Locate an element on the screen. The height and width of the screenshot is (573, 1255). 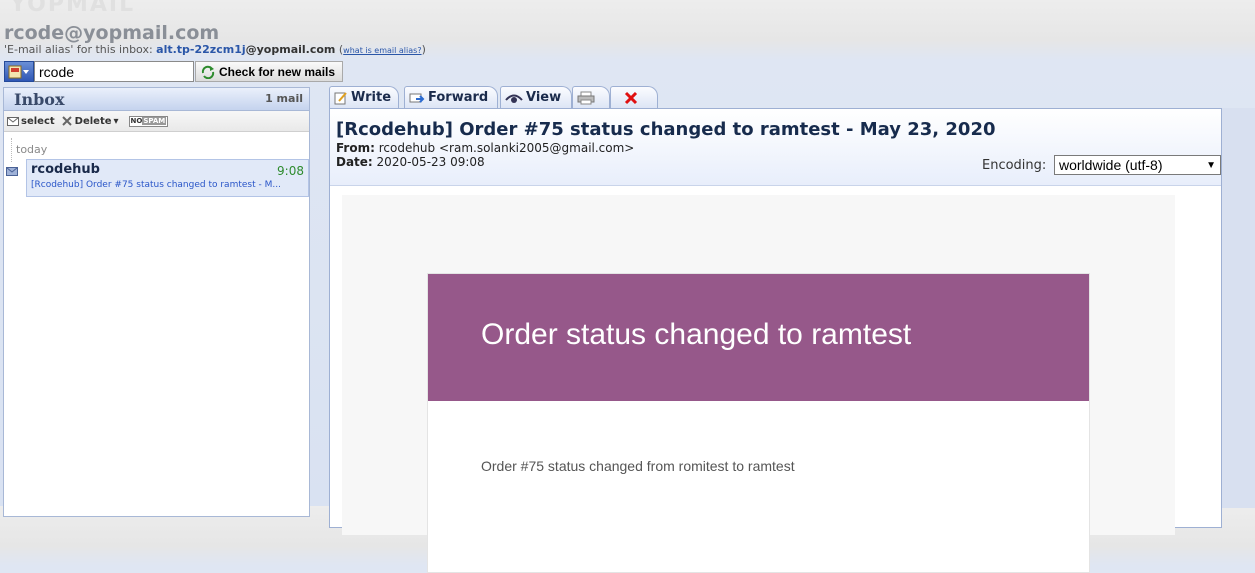
message-date: Date: 2020-05-23 09:08 is located at coordinates (410, 162).